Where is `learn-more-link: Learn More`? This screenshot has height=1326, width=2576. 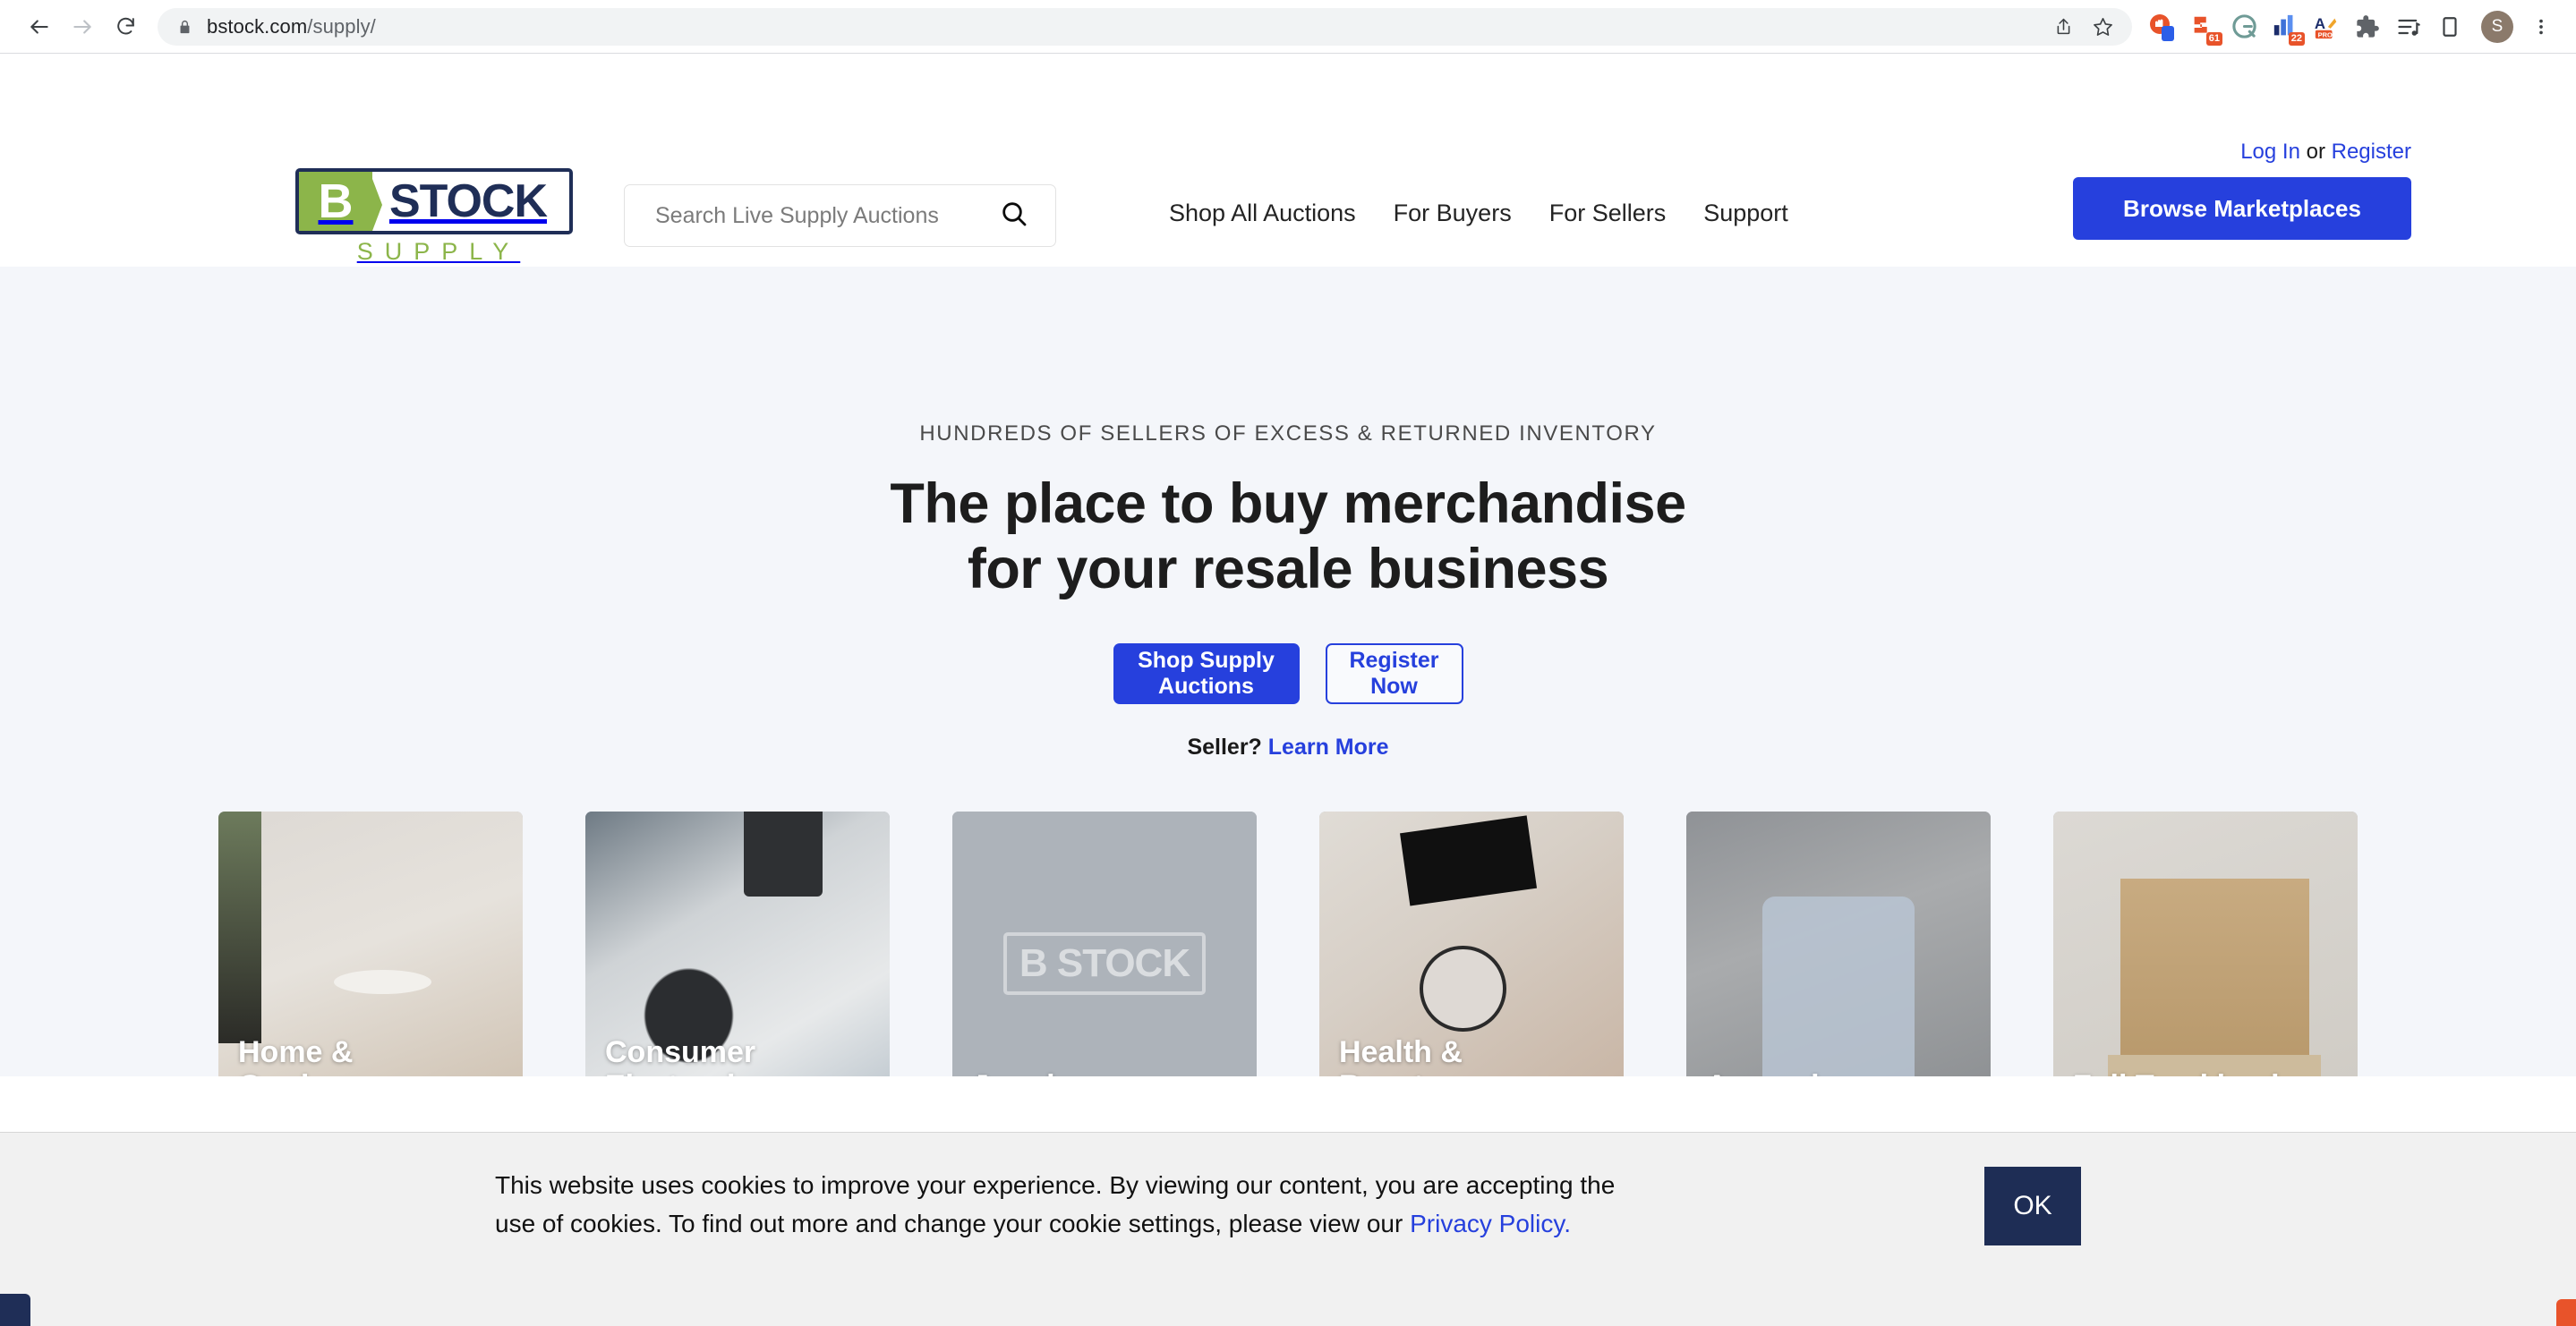
learn-more-link: Learn More is located at coordinates (1328, 747).